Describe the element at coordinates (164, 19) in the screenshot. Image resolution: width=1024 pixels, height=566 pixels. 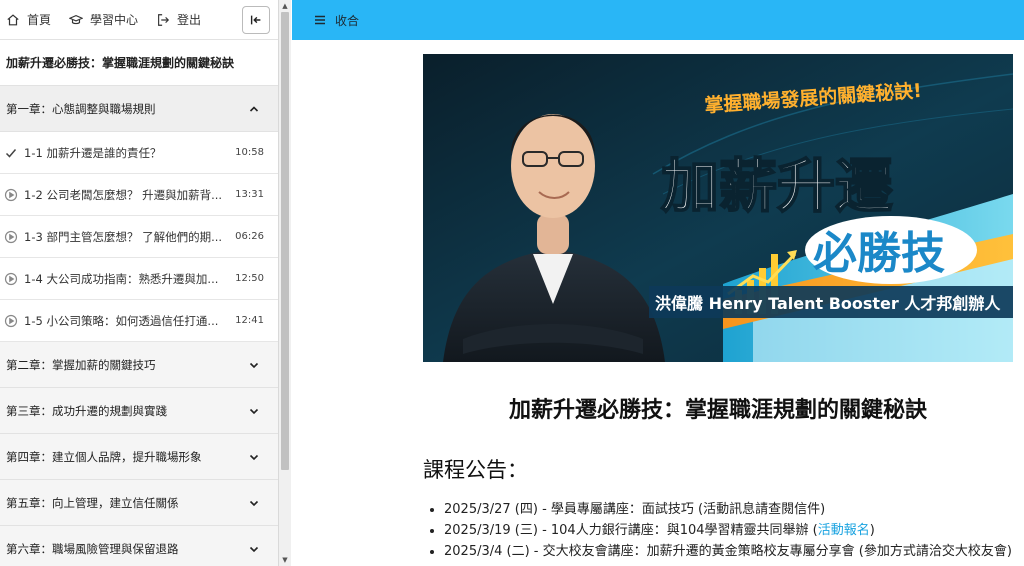
I see `logout-icon` at that location.